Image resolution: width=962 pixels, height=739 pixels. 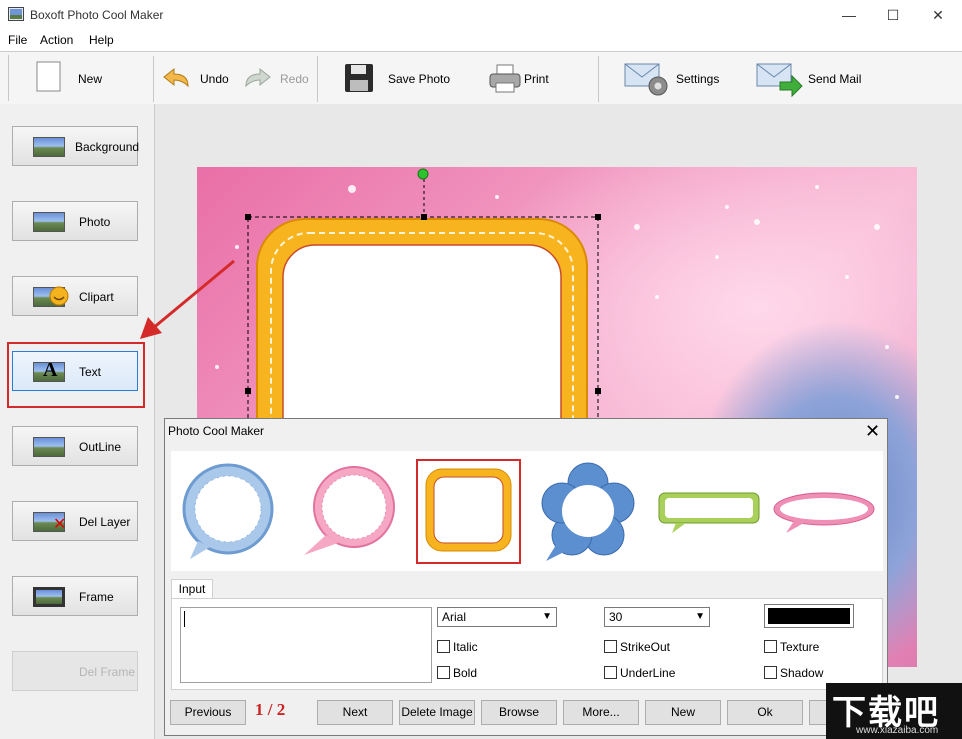 I want to click on menu-bar: File Action Help, so click(x=481, y=40).